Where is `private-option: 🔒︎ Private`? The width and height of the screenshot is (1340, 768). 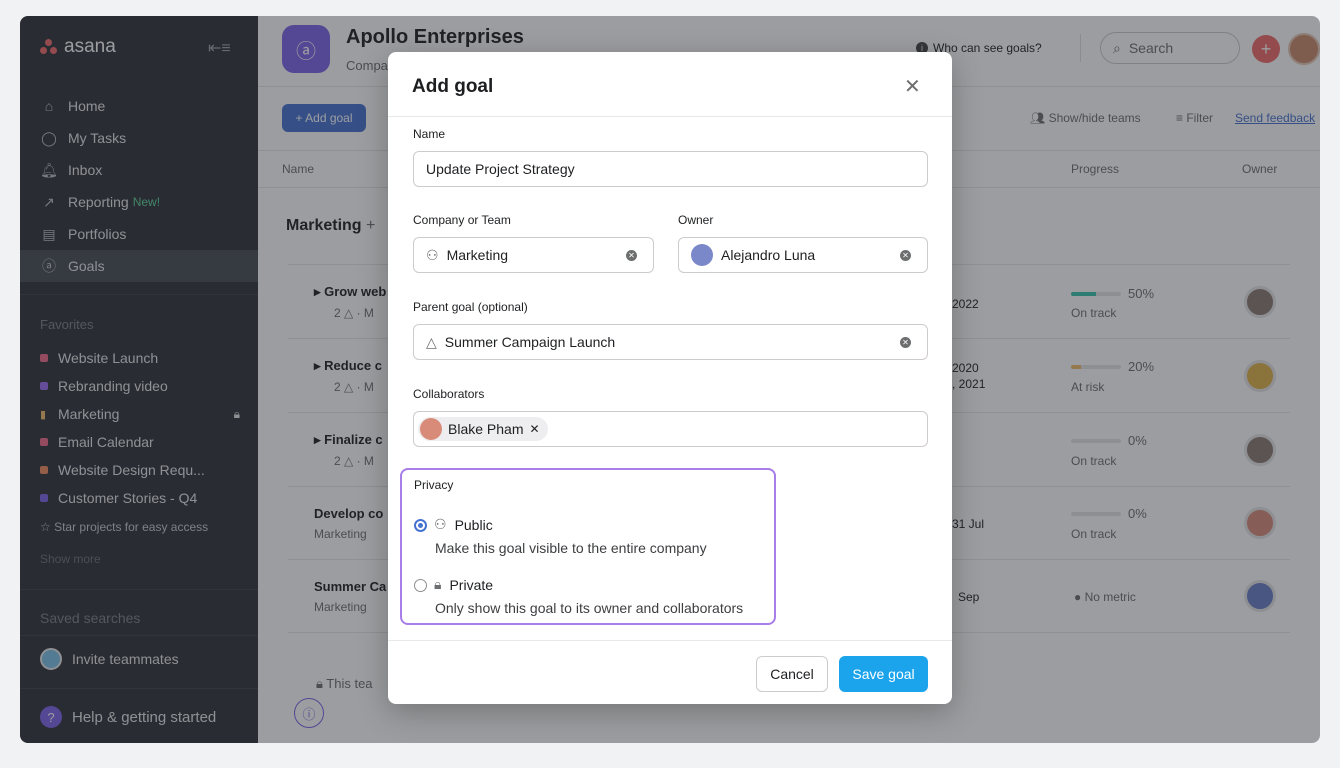 private-option: 🔒︎ Private is located at coordinates (463, 584).